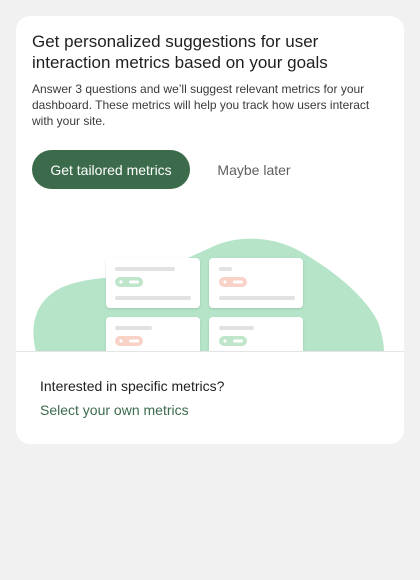 This screenshot has width=420, height=580. What do you see at coordinates (114, 410) in the screenshot?
I see `select-own-metrics-link: Select your own metrics` at bounding box center [114, 410].